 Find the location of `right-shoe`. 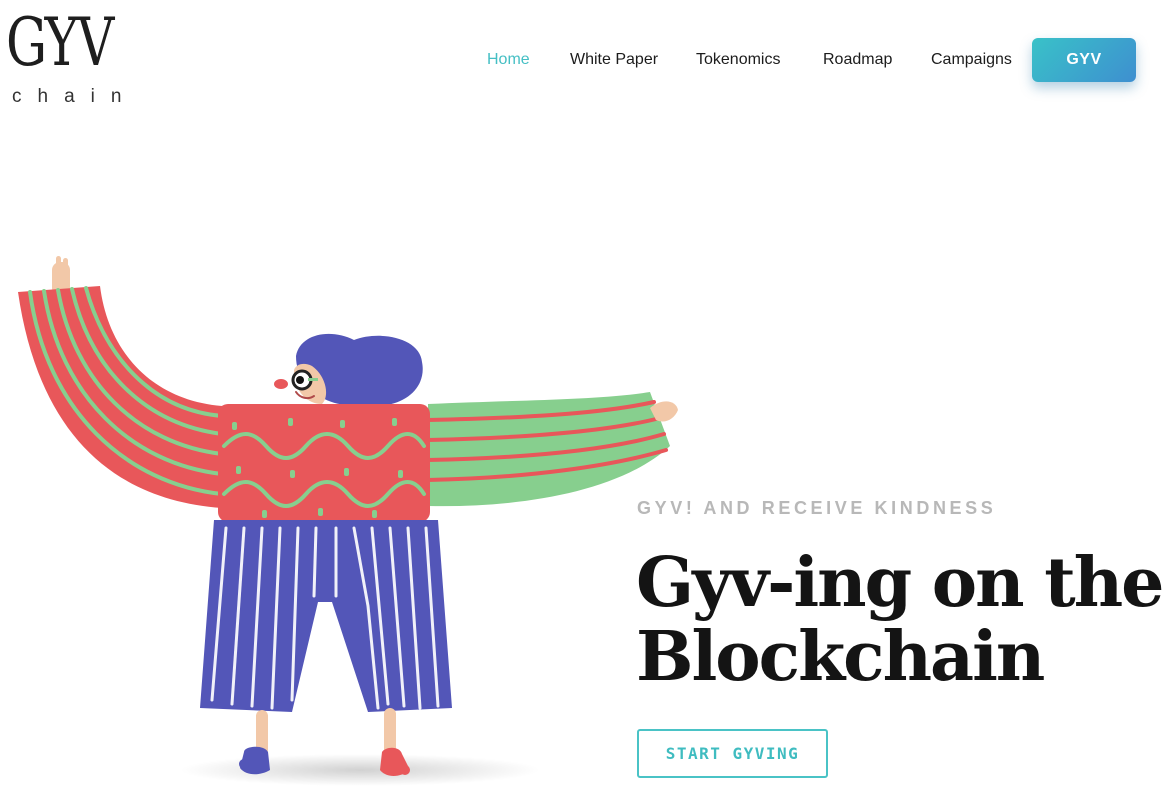

right-shoe is located at coordinates (395, 761).